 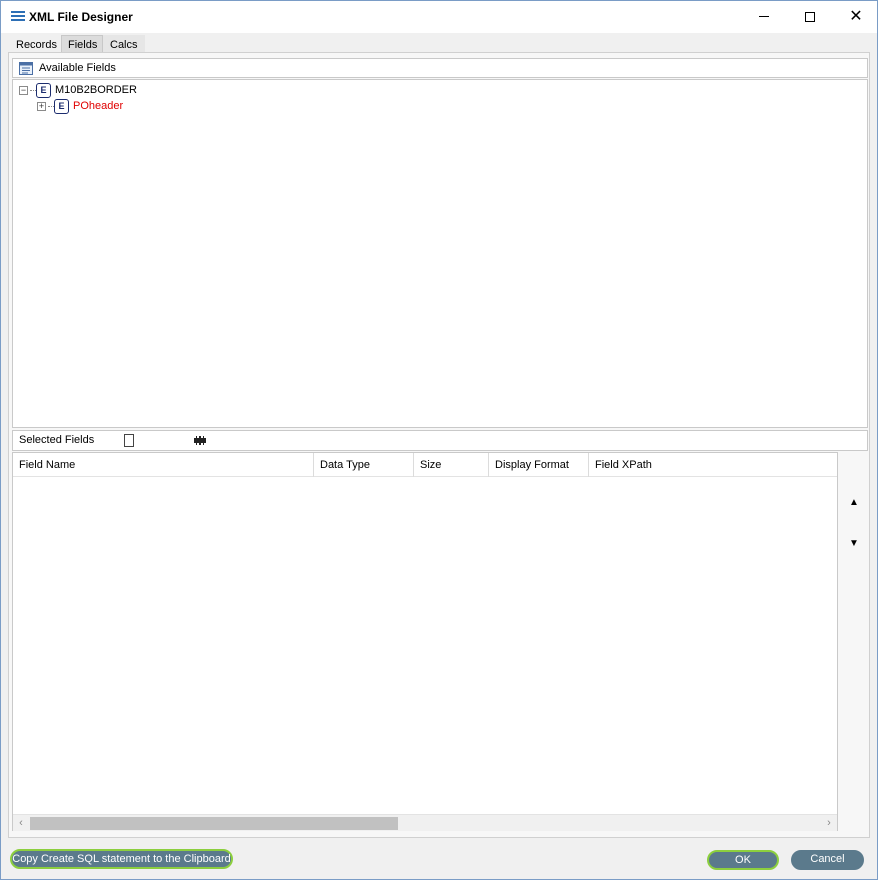 What do you see at coordinates (539, 465) in the screenshot?
I see `column-header-display-format: Display Format` at bounding box center [539, 465].